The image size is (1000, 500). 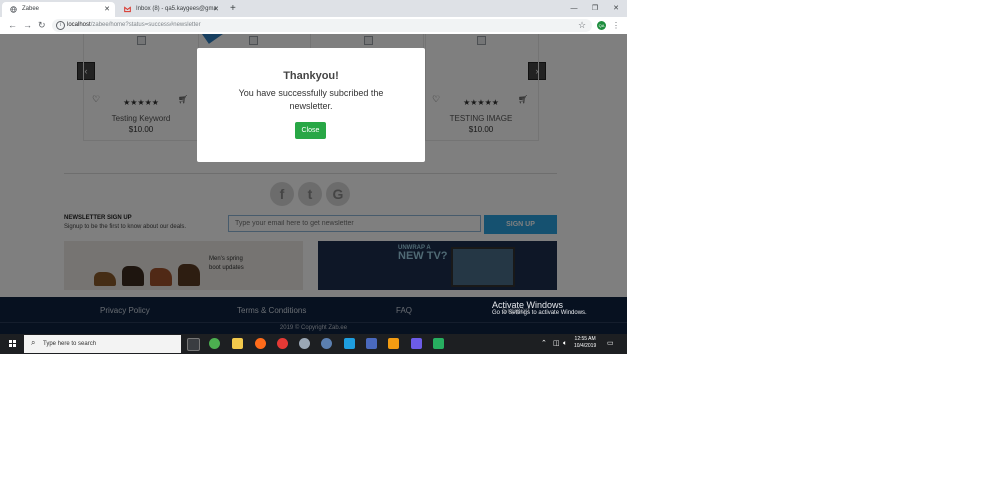 I want to click on watermark-line-2: Go to Settings to activate Windows., so click(x=539, y=313).